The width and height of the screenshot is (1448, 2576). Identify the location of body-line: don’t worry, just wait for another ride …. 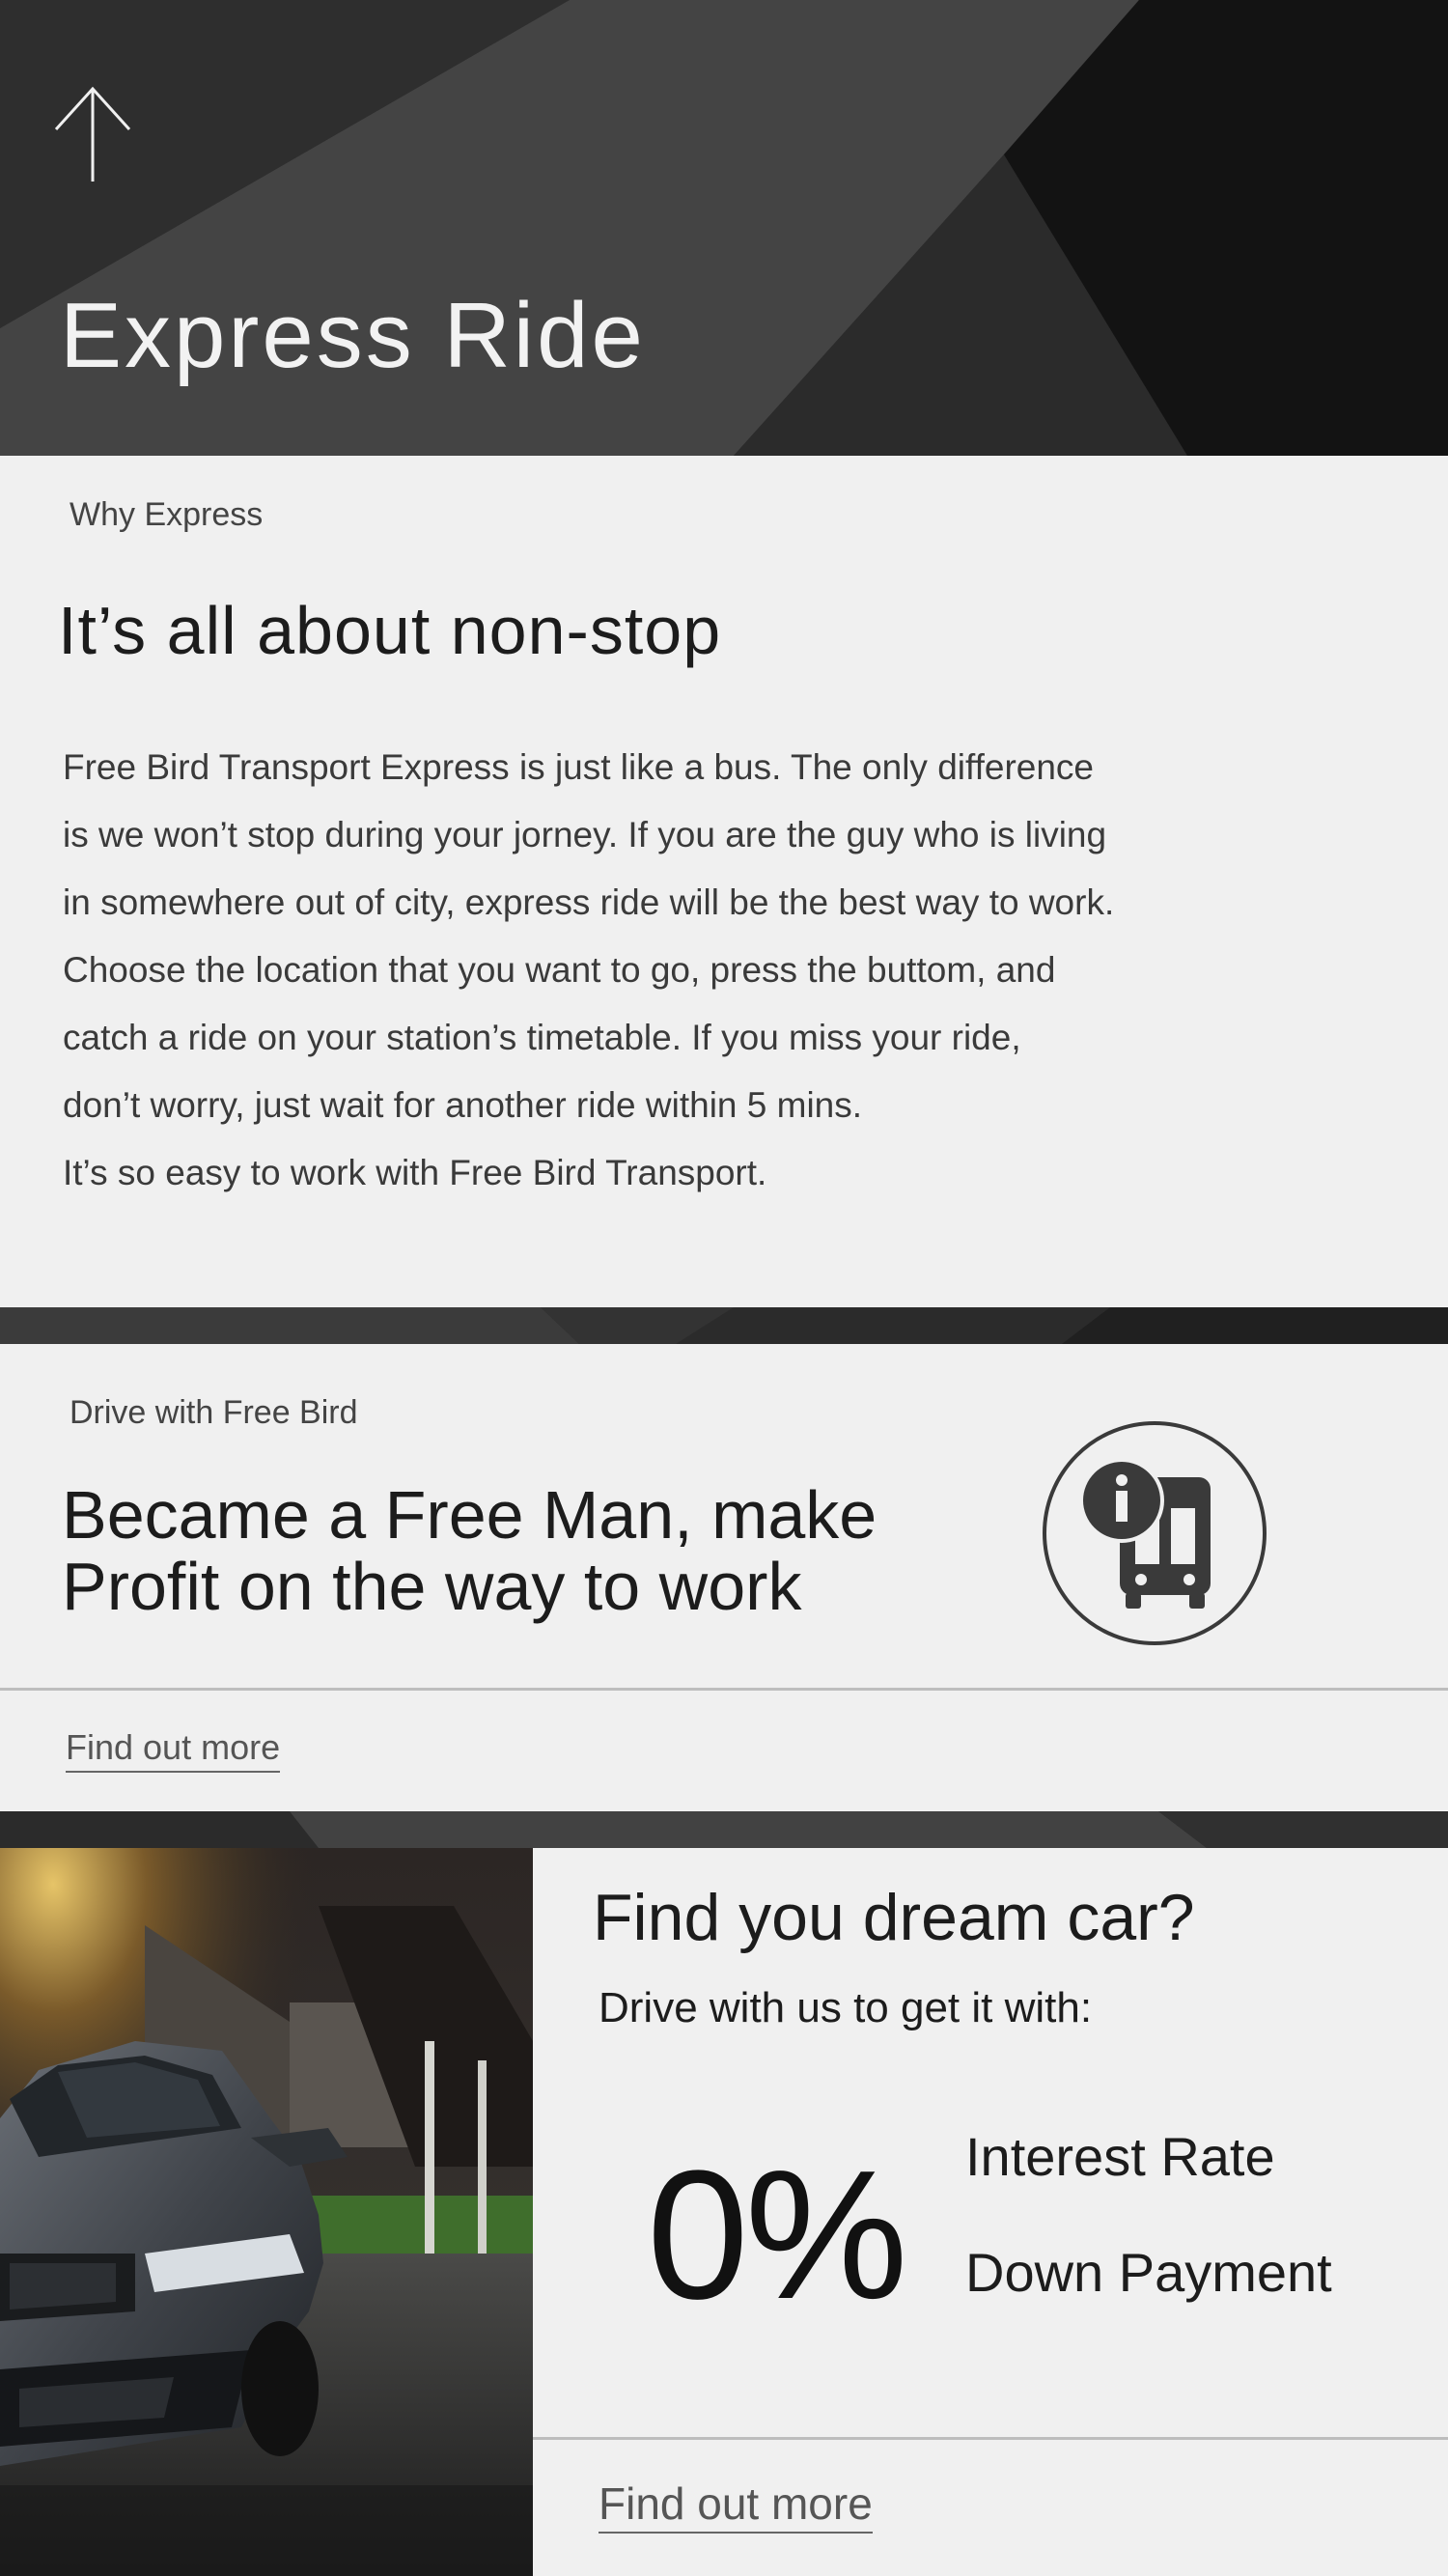
(463, 1105).